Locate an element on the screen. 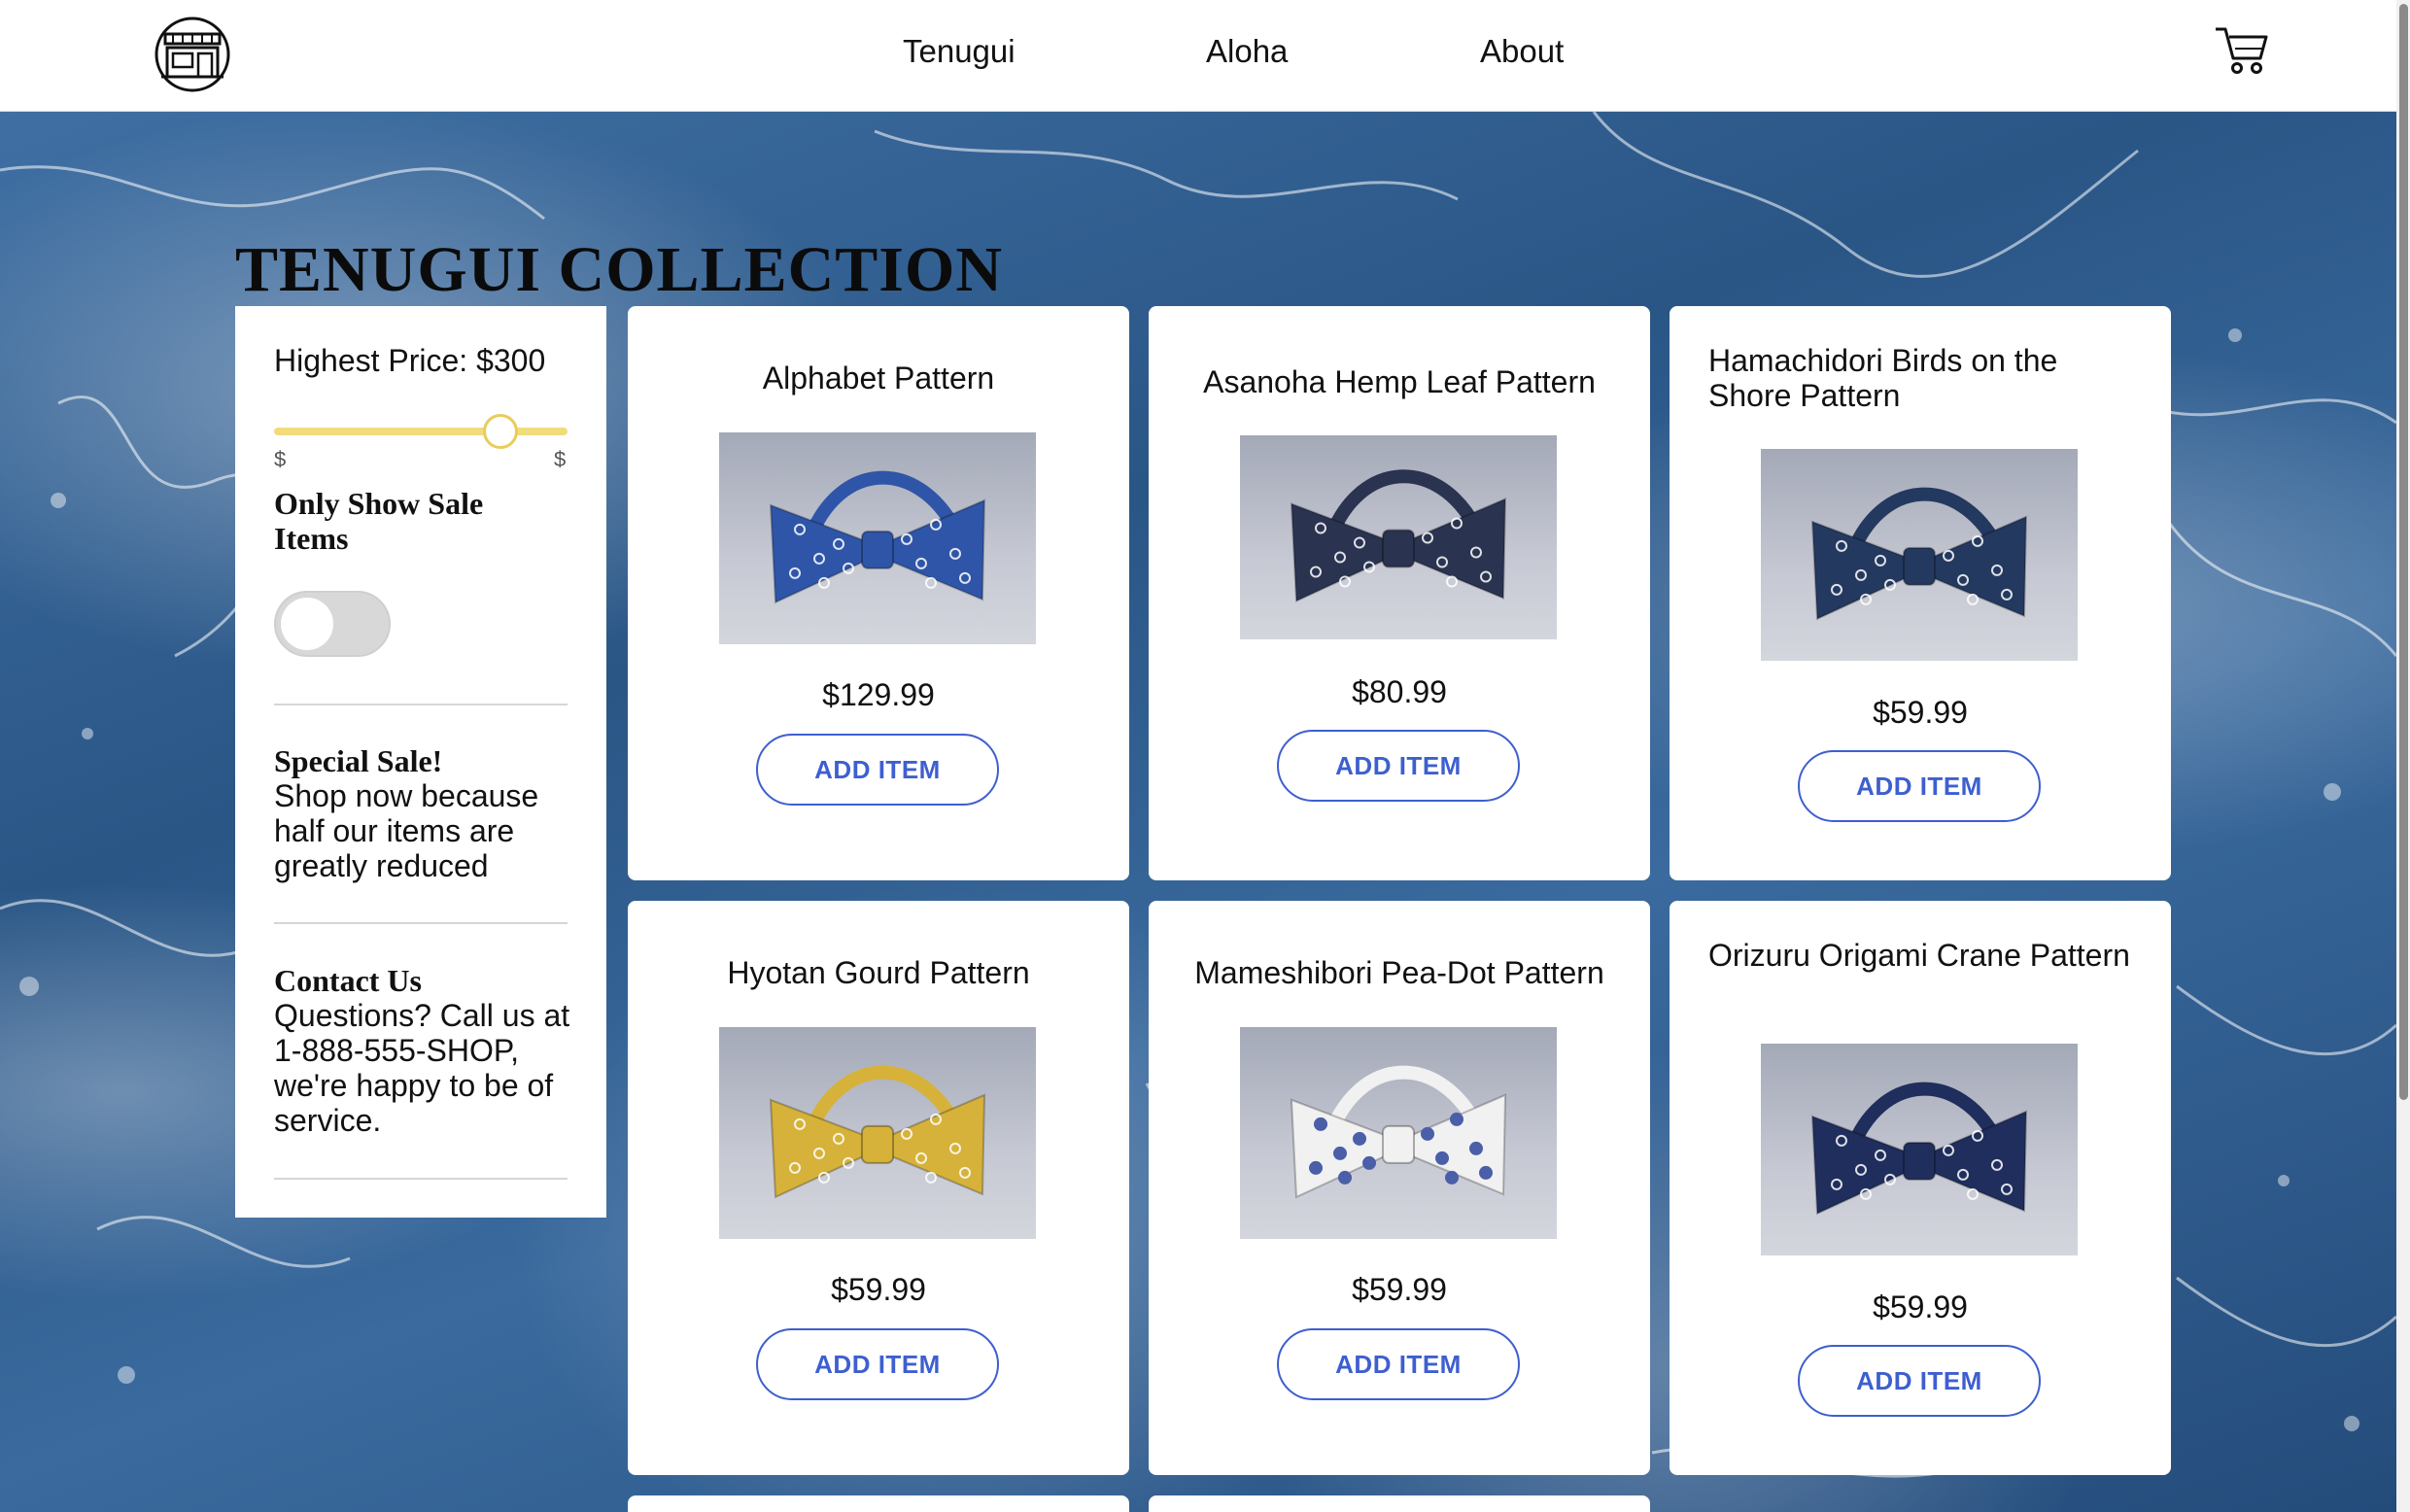 This screenshot has width=2410, height=1512. product-card-hyotan: Hyotan Gourd Pattern $59.99 ADD ITEM is located at coordinates (878, 1188).